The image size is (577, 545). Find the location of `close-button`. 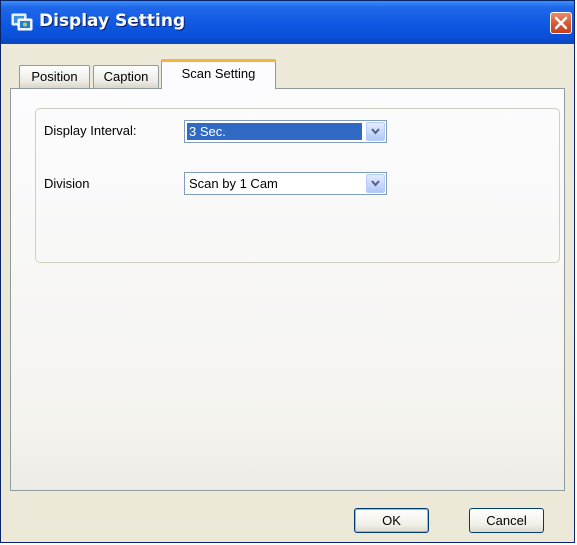

close-button is located at coordinates (561, 23).